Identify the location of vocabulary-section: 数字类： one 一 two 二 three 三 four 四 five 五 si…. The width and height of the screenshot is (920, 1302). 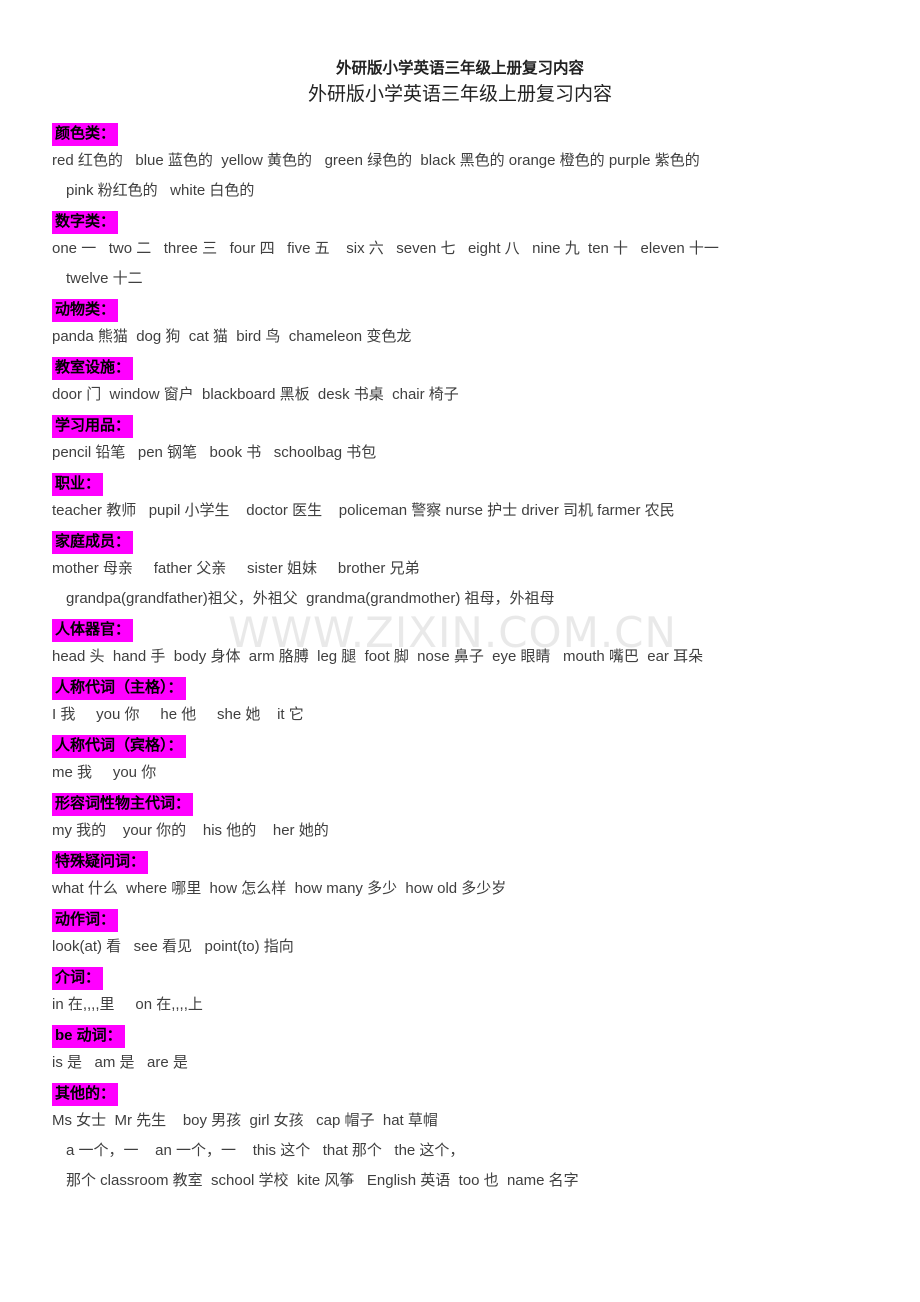
(460, 250).